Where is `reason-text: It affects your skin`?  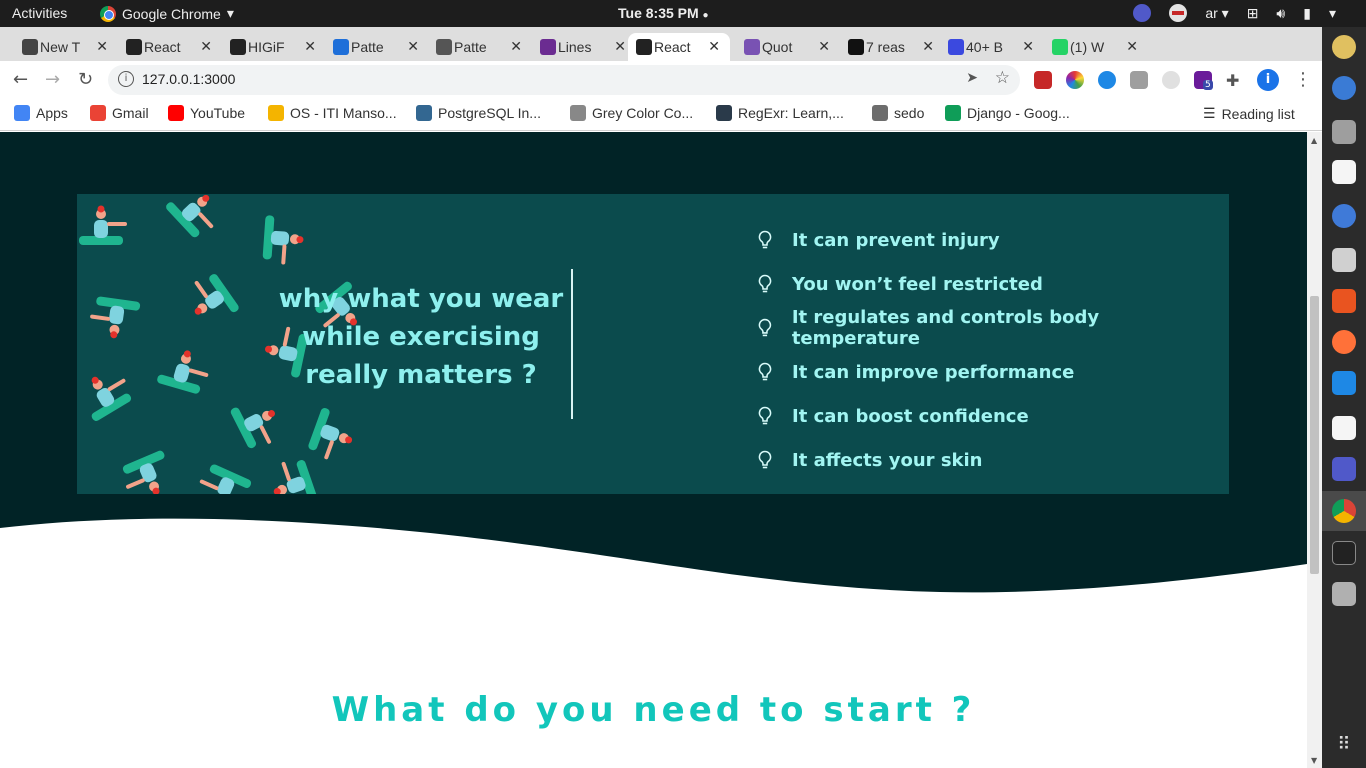
reason-text: It affects your skin is located at coordinates (887, 460).